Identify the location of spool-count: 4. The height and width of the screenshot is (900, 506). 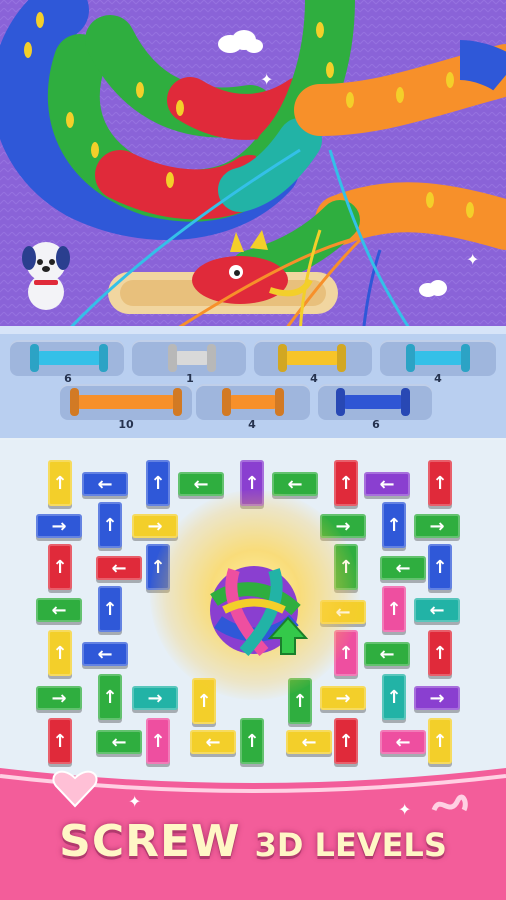
(252, 424).